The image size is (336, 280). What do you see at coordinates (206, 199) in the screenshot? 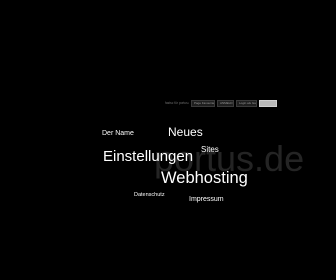
I see `link-impressum: Impressum` at bounding box center [206, 199].